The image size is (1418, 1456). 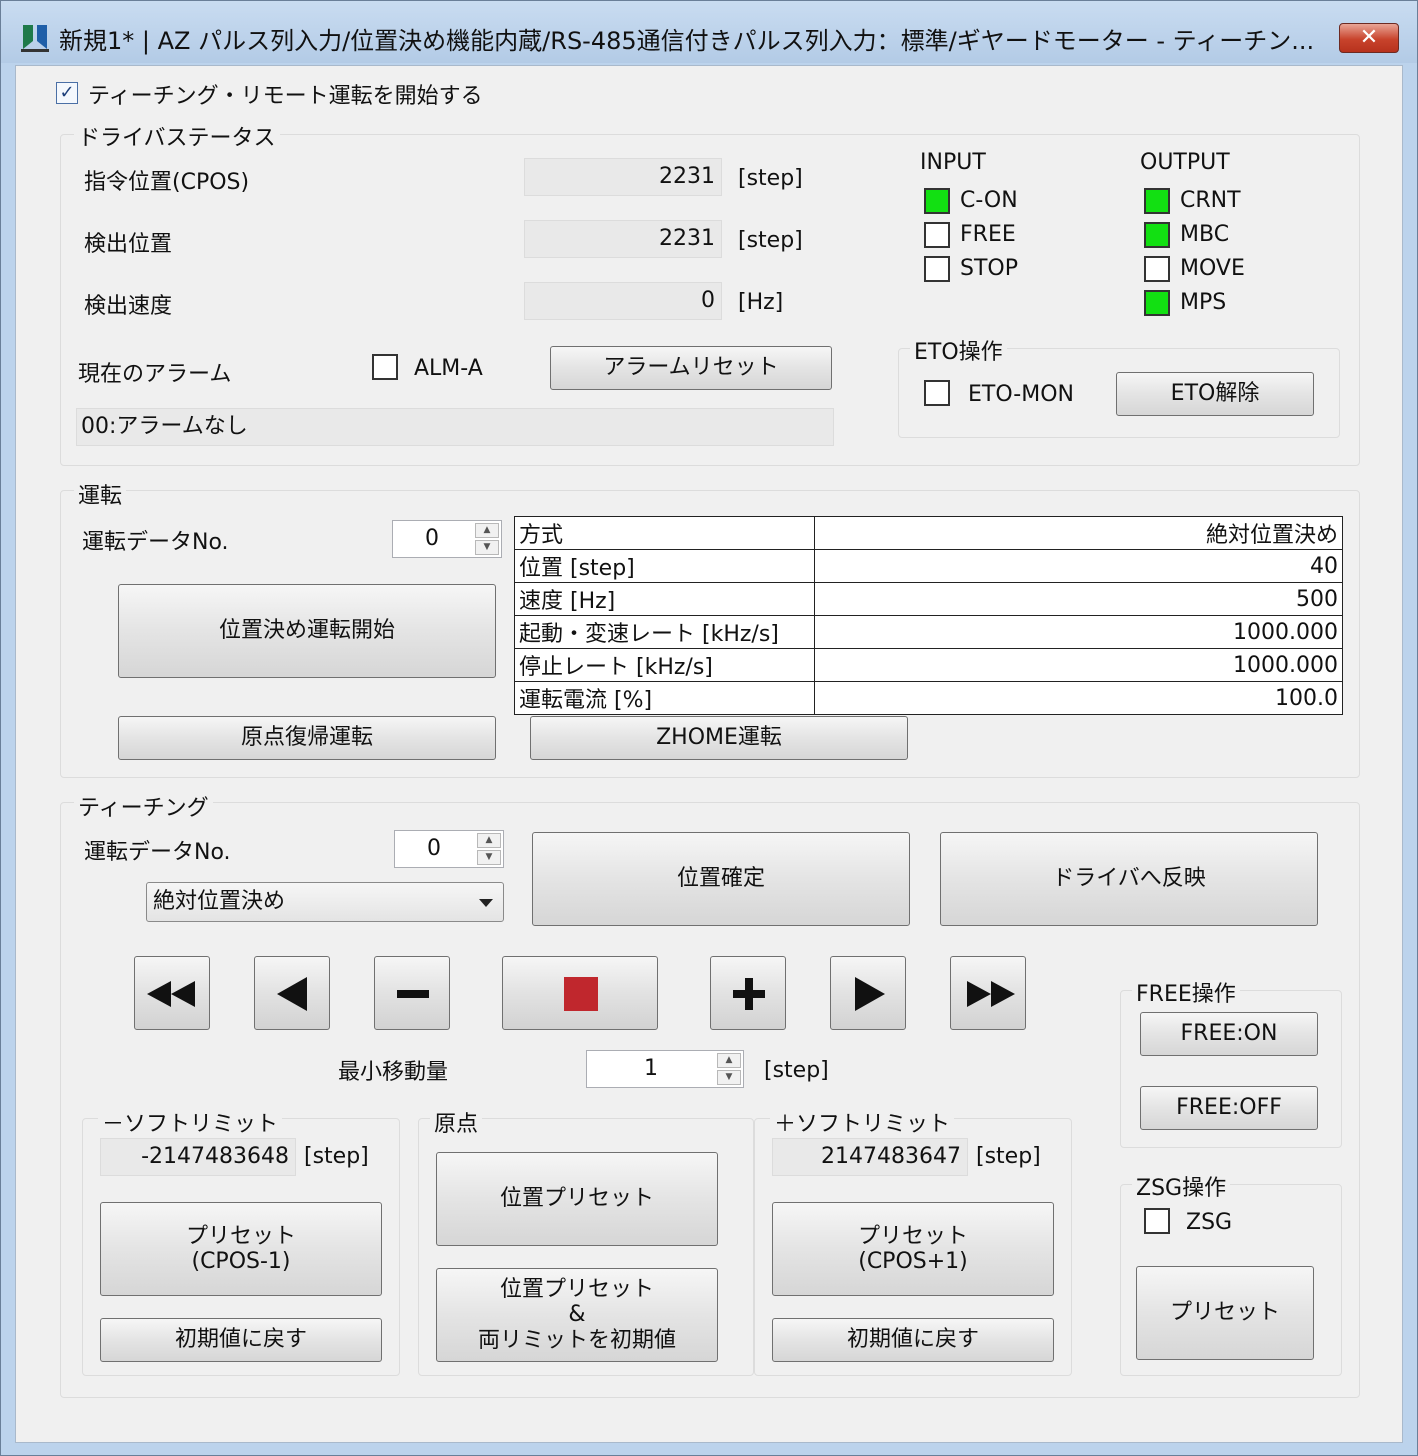 I want to click on reverse-button, so click(x=292, y=993).